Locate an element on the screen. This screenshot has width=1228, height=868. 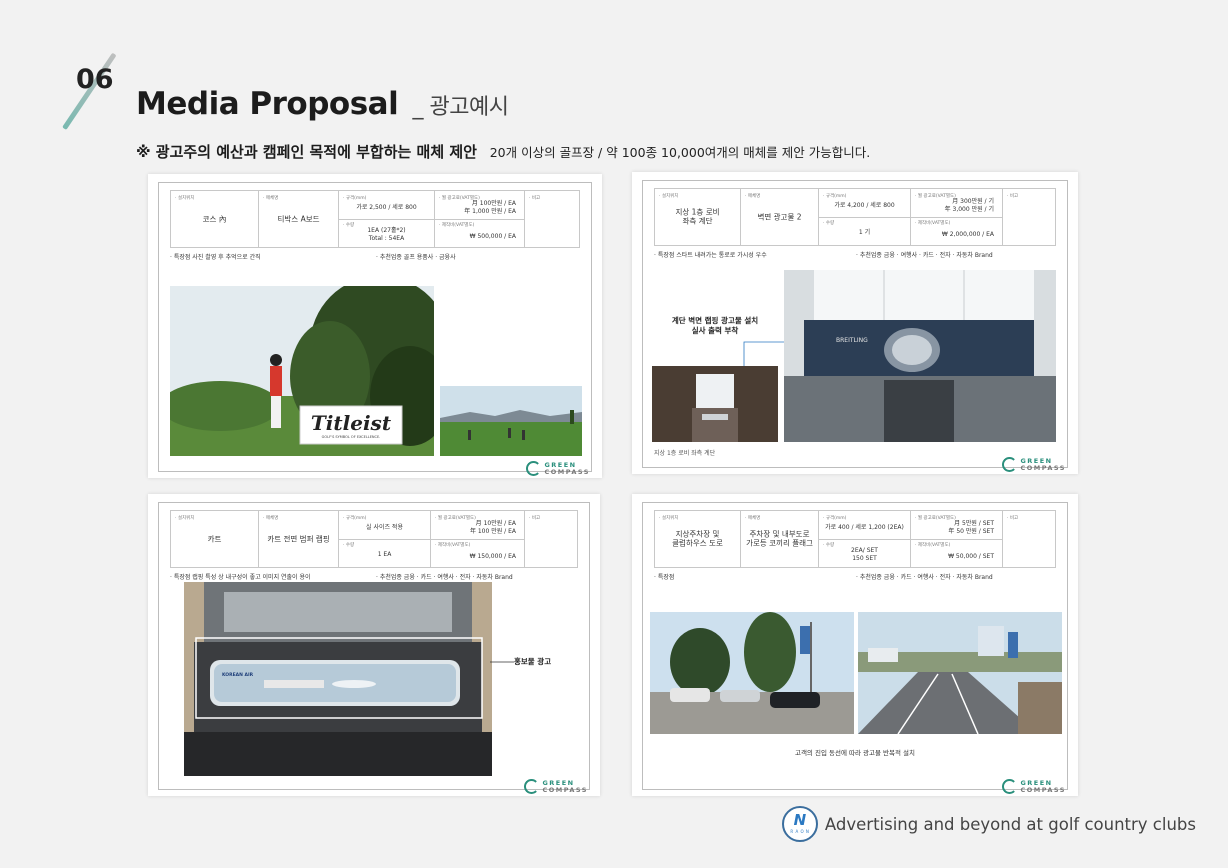
stairs-wall-ad-photo: BREITLING is located at coordinates (920, 356).